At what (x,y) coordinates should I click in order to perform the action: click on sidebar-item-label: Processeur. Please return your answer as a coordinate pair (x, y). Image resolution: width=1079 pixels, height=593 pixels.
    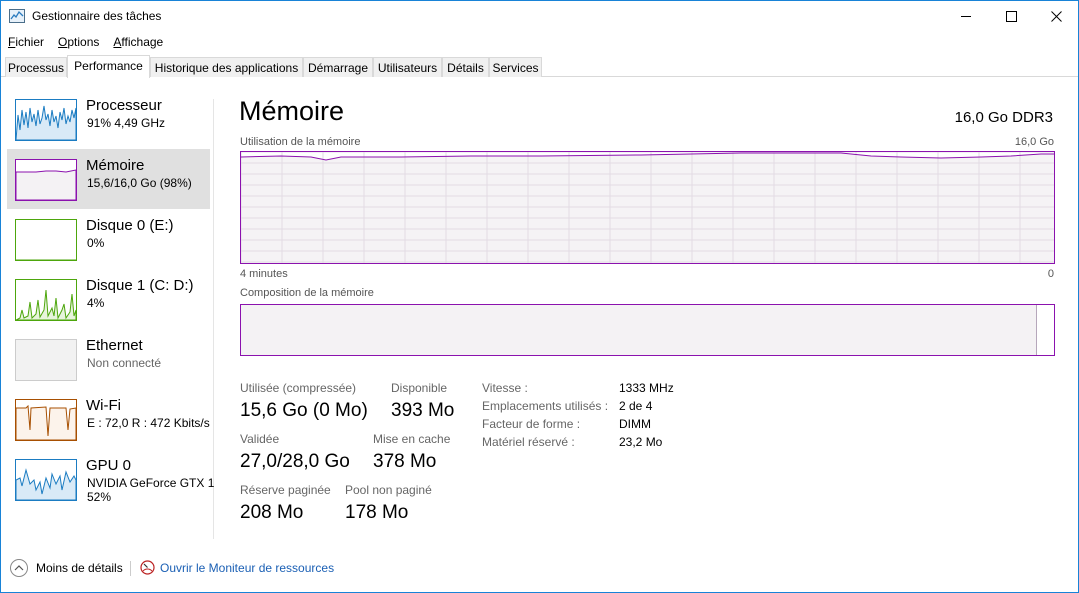
    Looking at the image, I should click on (124, 105).